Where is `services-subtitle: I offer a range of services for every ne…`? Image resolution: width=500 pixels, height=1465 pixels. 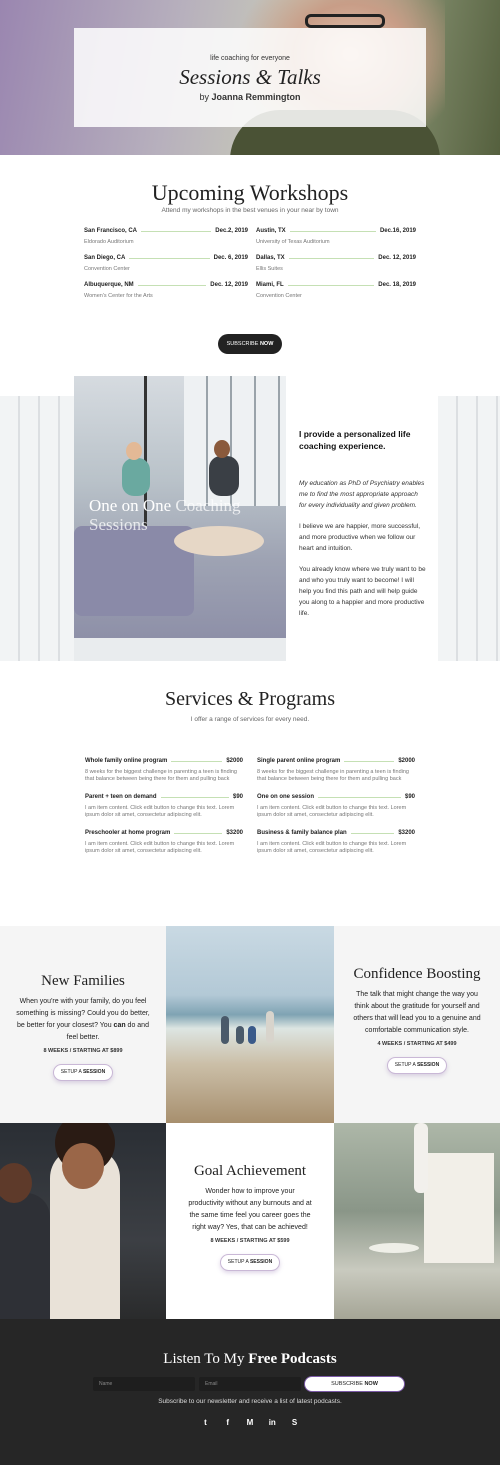
services-subtitle: I offer a range of services for every ne… is located at coordinates (250, 719).